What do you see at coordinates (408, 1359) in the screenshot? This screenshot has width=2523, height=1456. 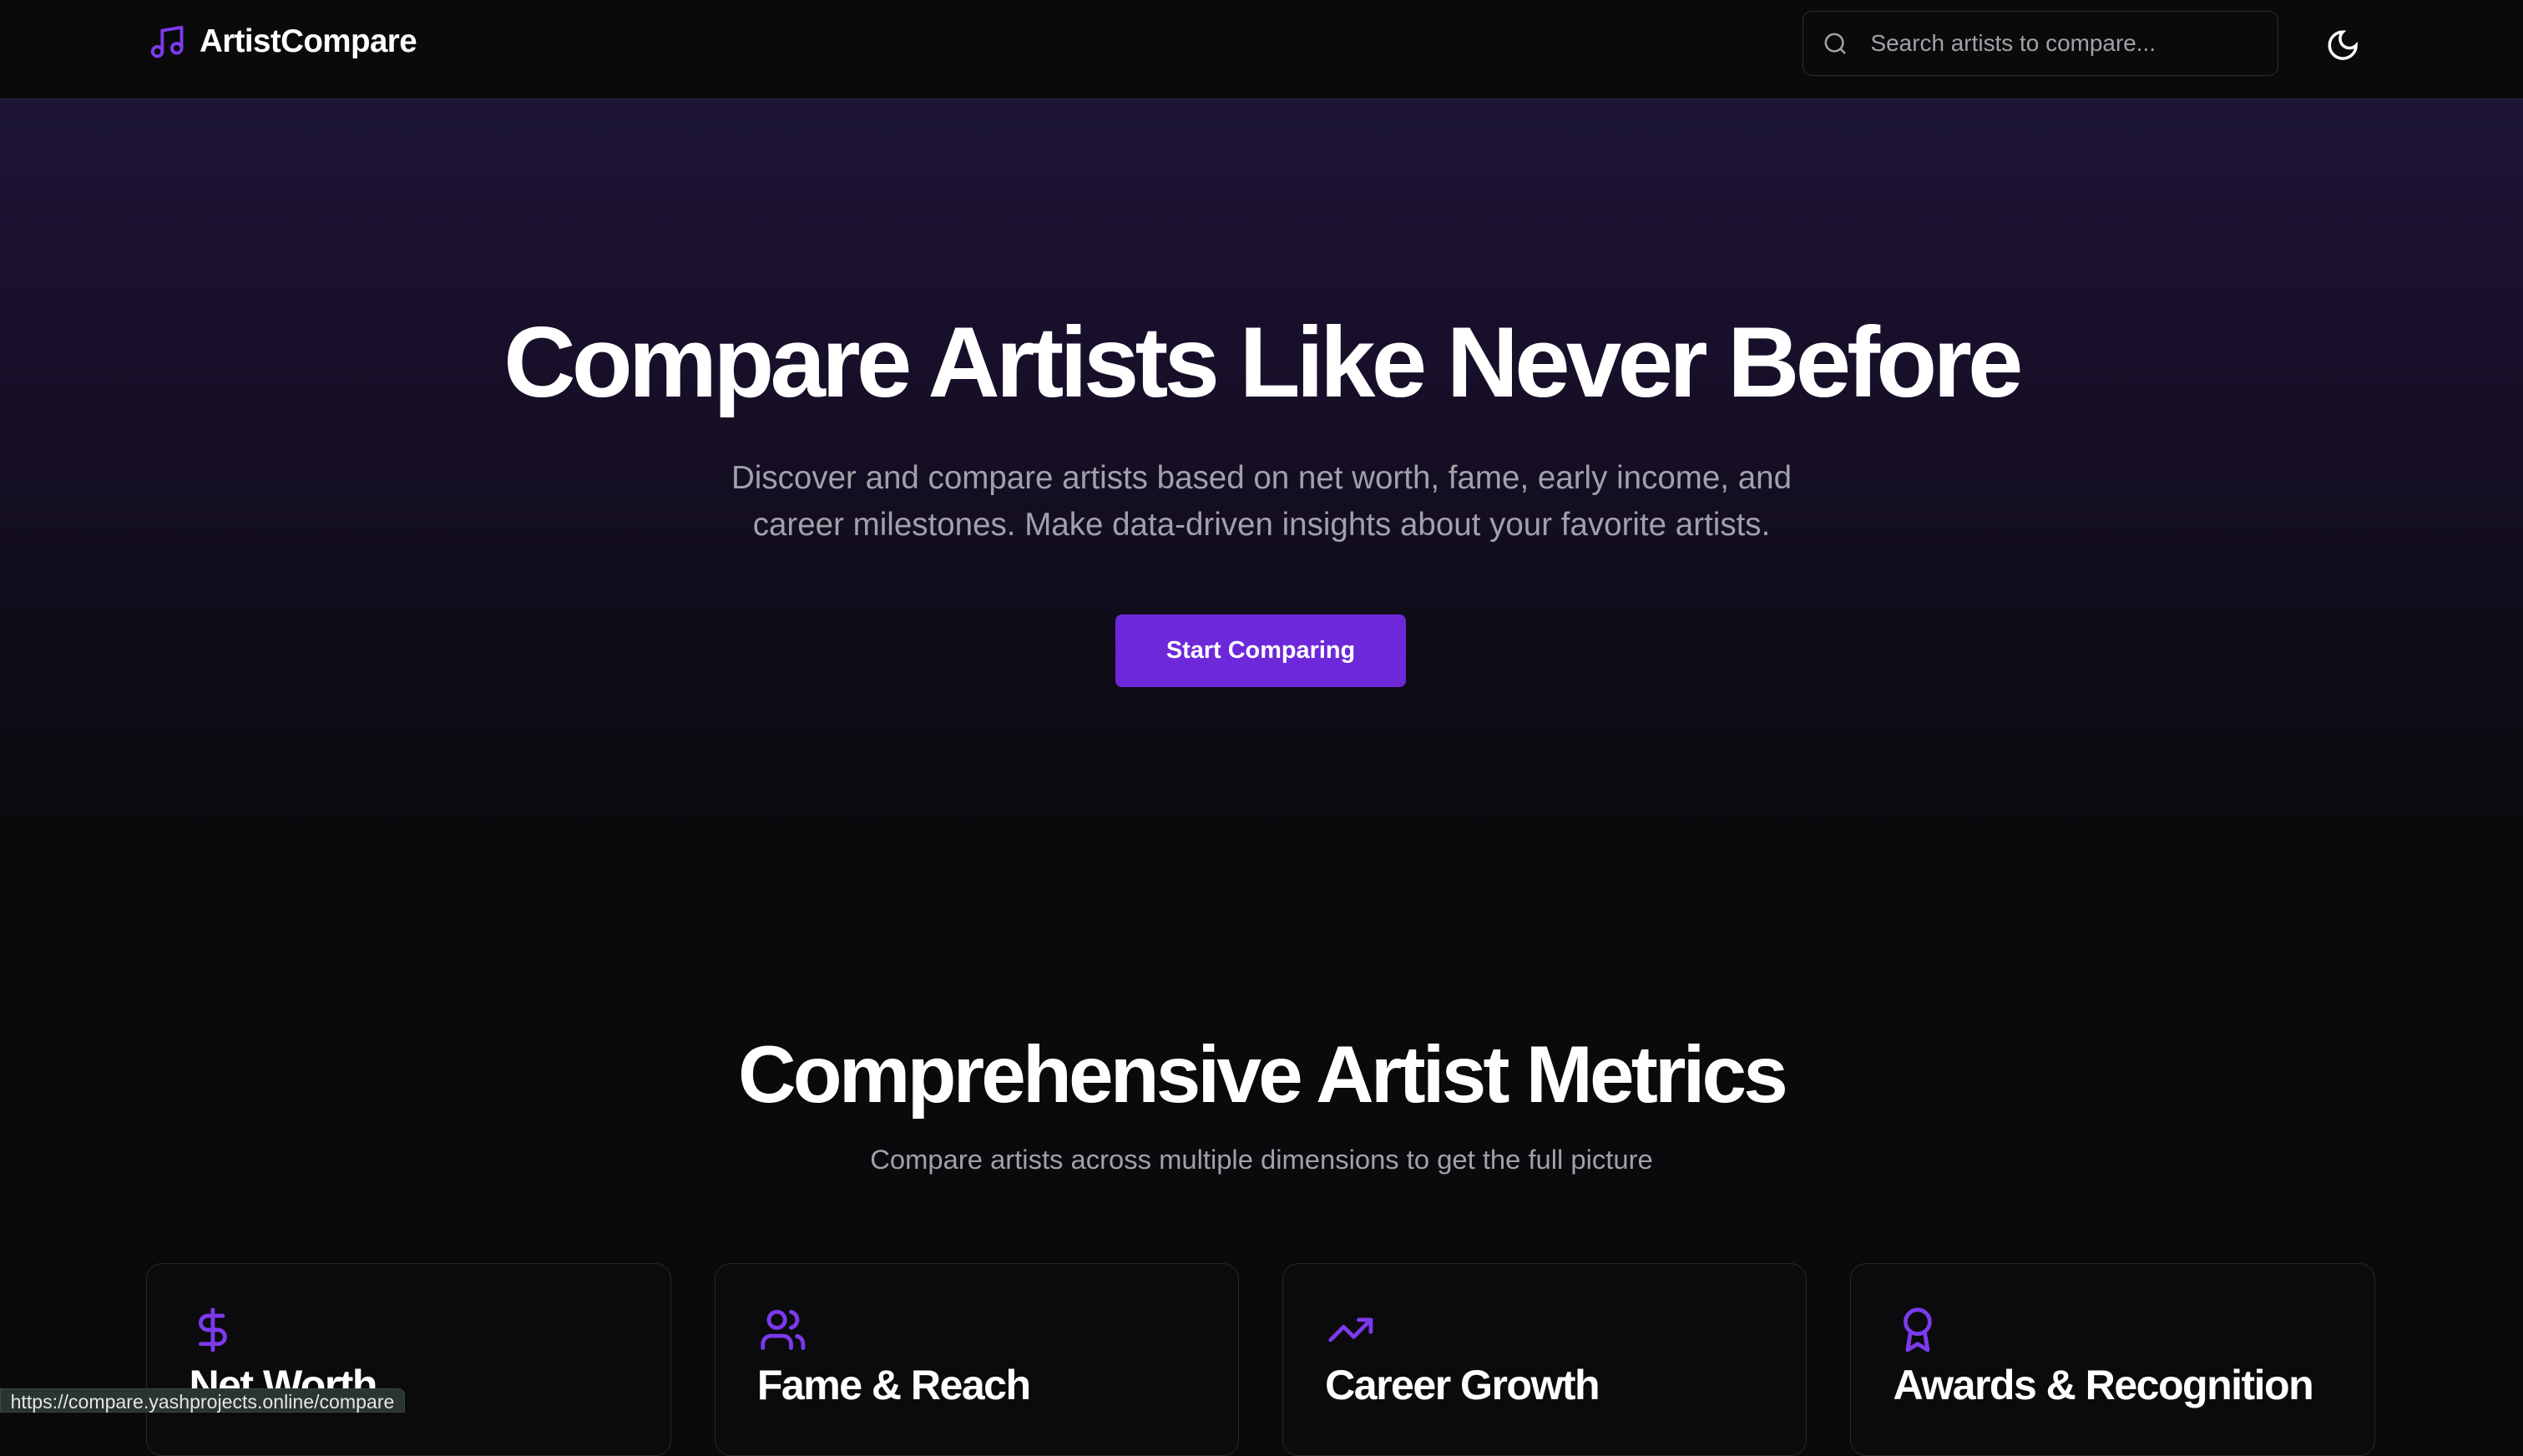 I see `metric-card-net-worth: Net Worth` at bounding box center [408, 1359].